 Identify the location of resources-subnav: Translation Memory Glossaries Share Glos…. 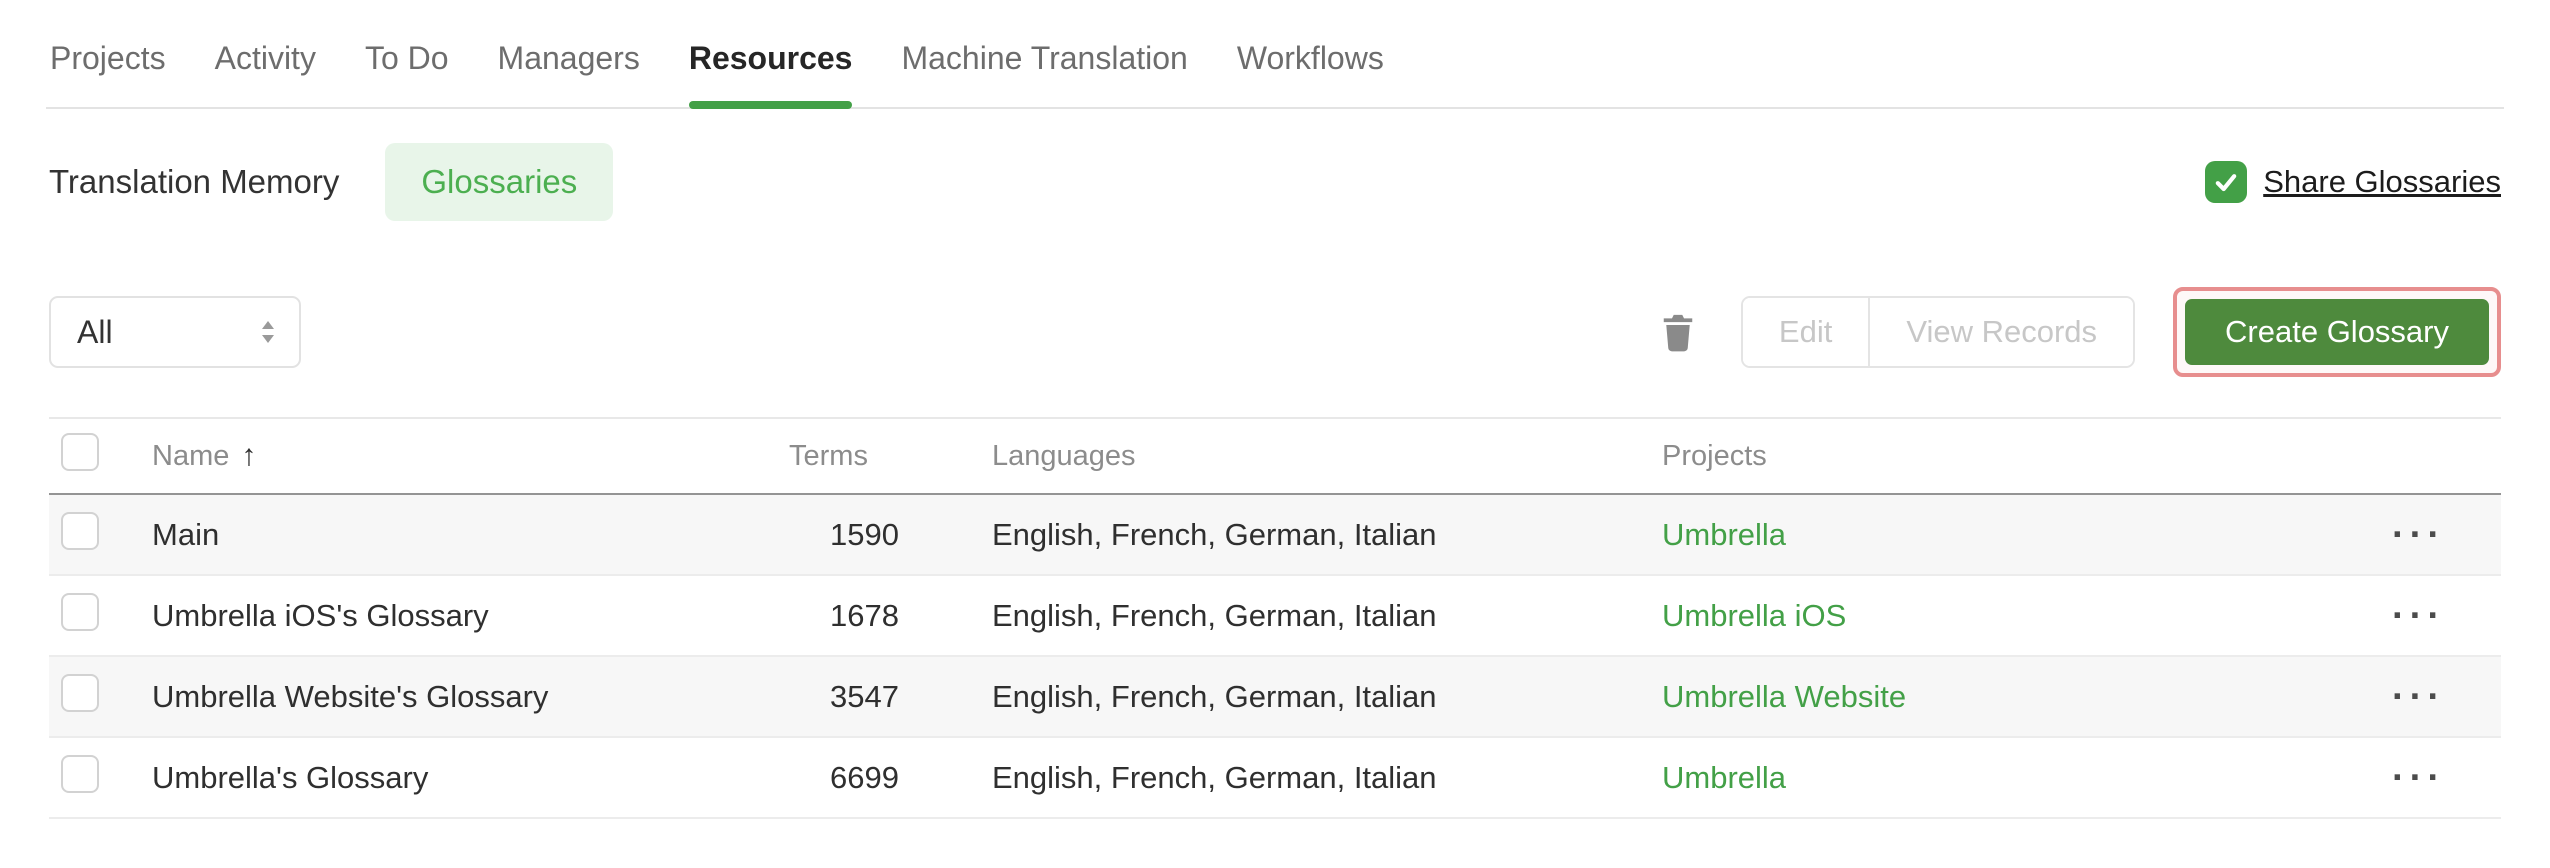
(1275, 182).